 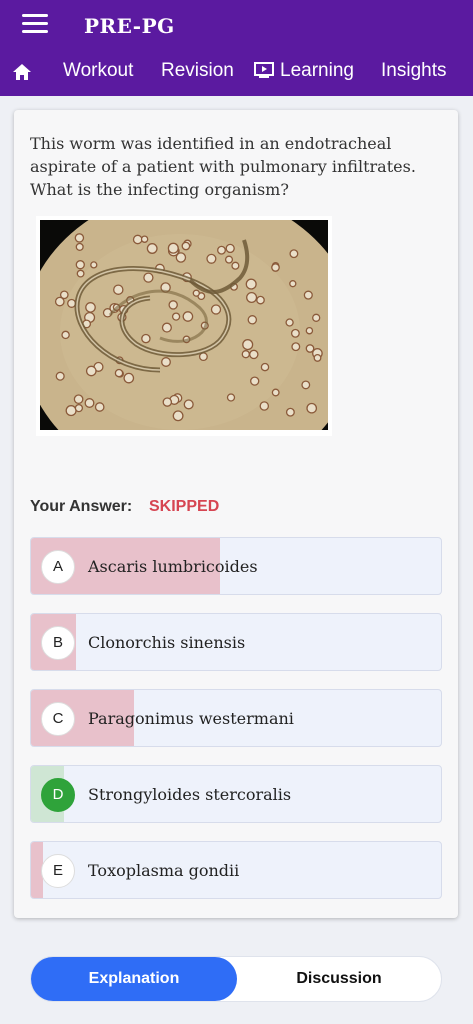 I want to click on nav-learning: Learning, so click(x=304, y=71).